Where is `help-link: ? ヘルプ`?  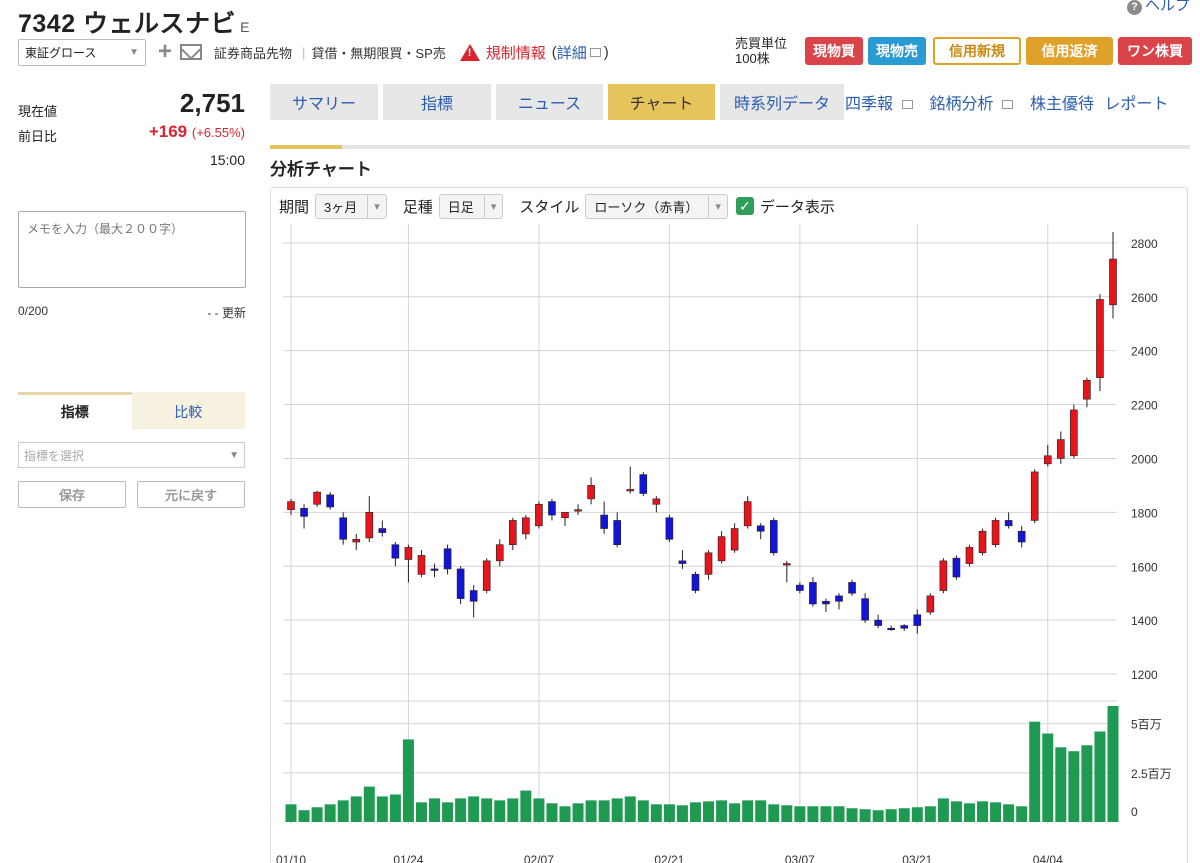
help-link: ? ヘルプ is located at coordinates (1158, 7).